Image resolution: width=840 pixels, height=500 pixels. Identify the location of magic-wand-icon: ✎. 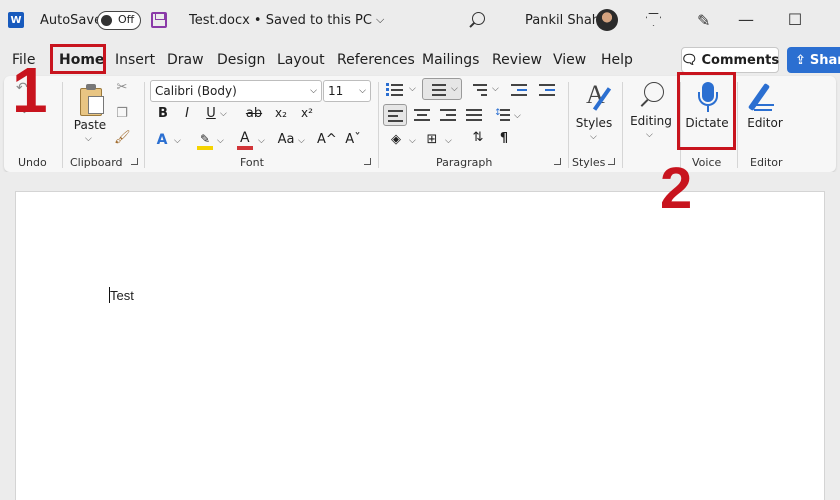
(703, 20).